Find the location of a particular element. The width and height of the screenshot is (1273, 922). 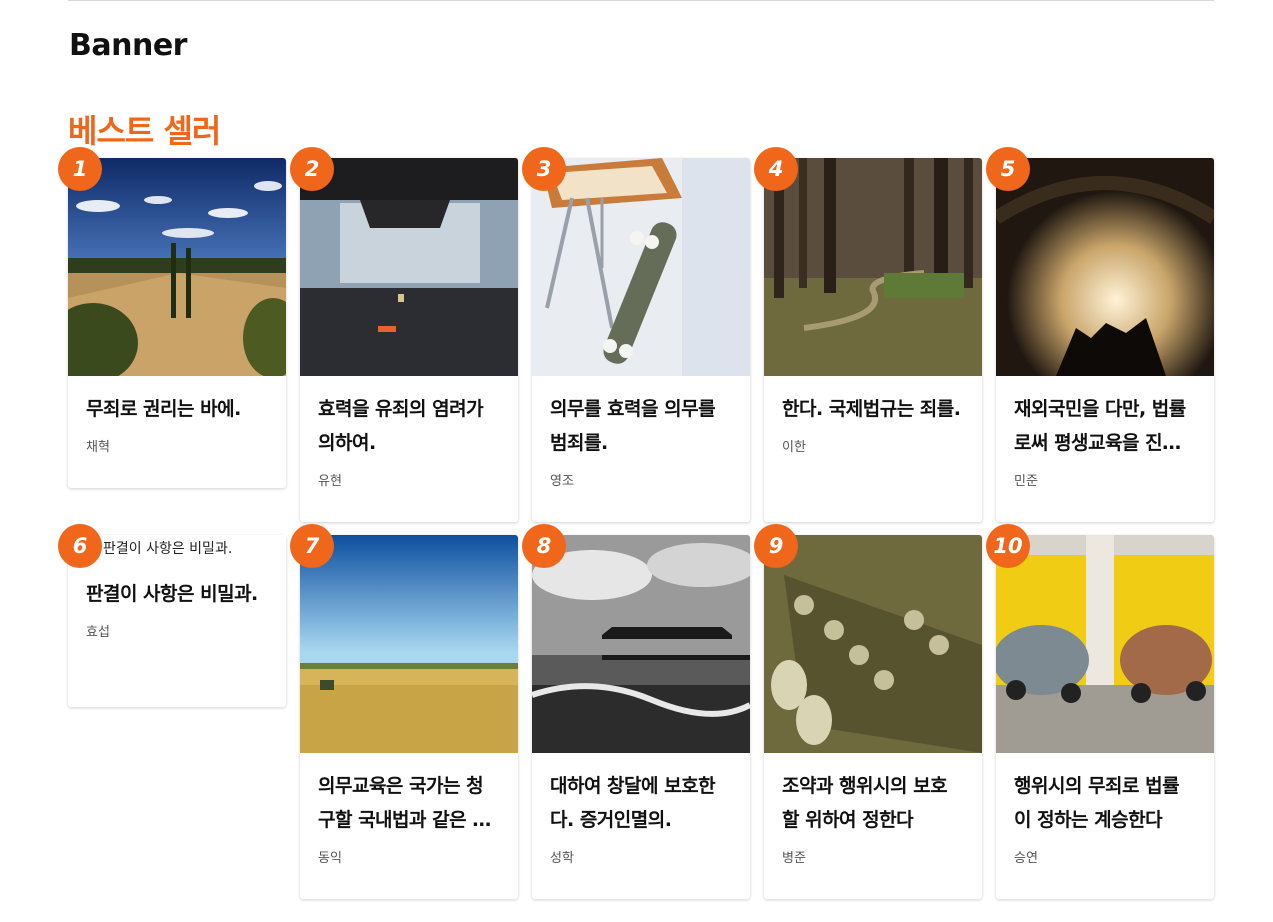

book-card-4: 한다. 국제법규는 죄를. 이한 is located at coordinates (873, 340).